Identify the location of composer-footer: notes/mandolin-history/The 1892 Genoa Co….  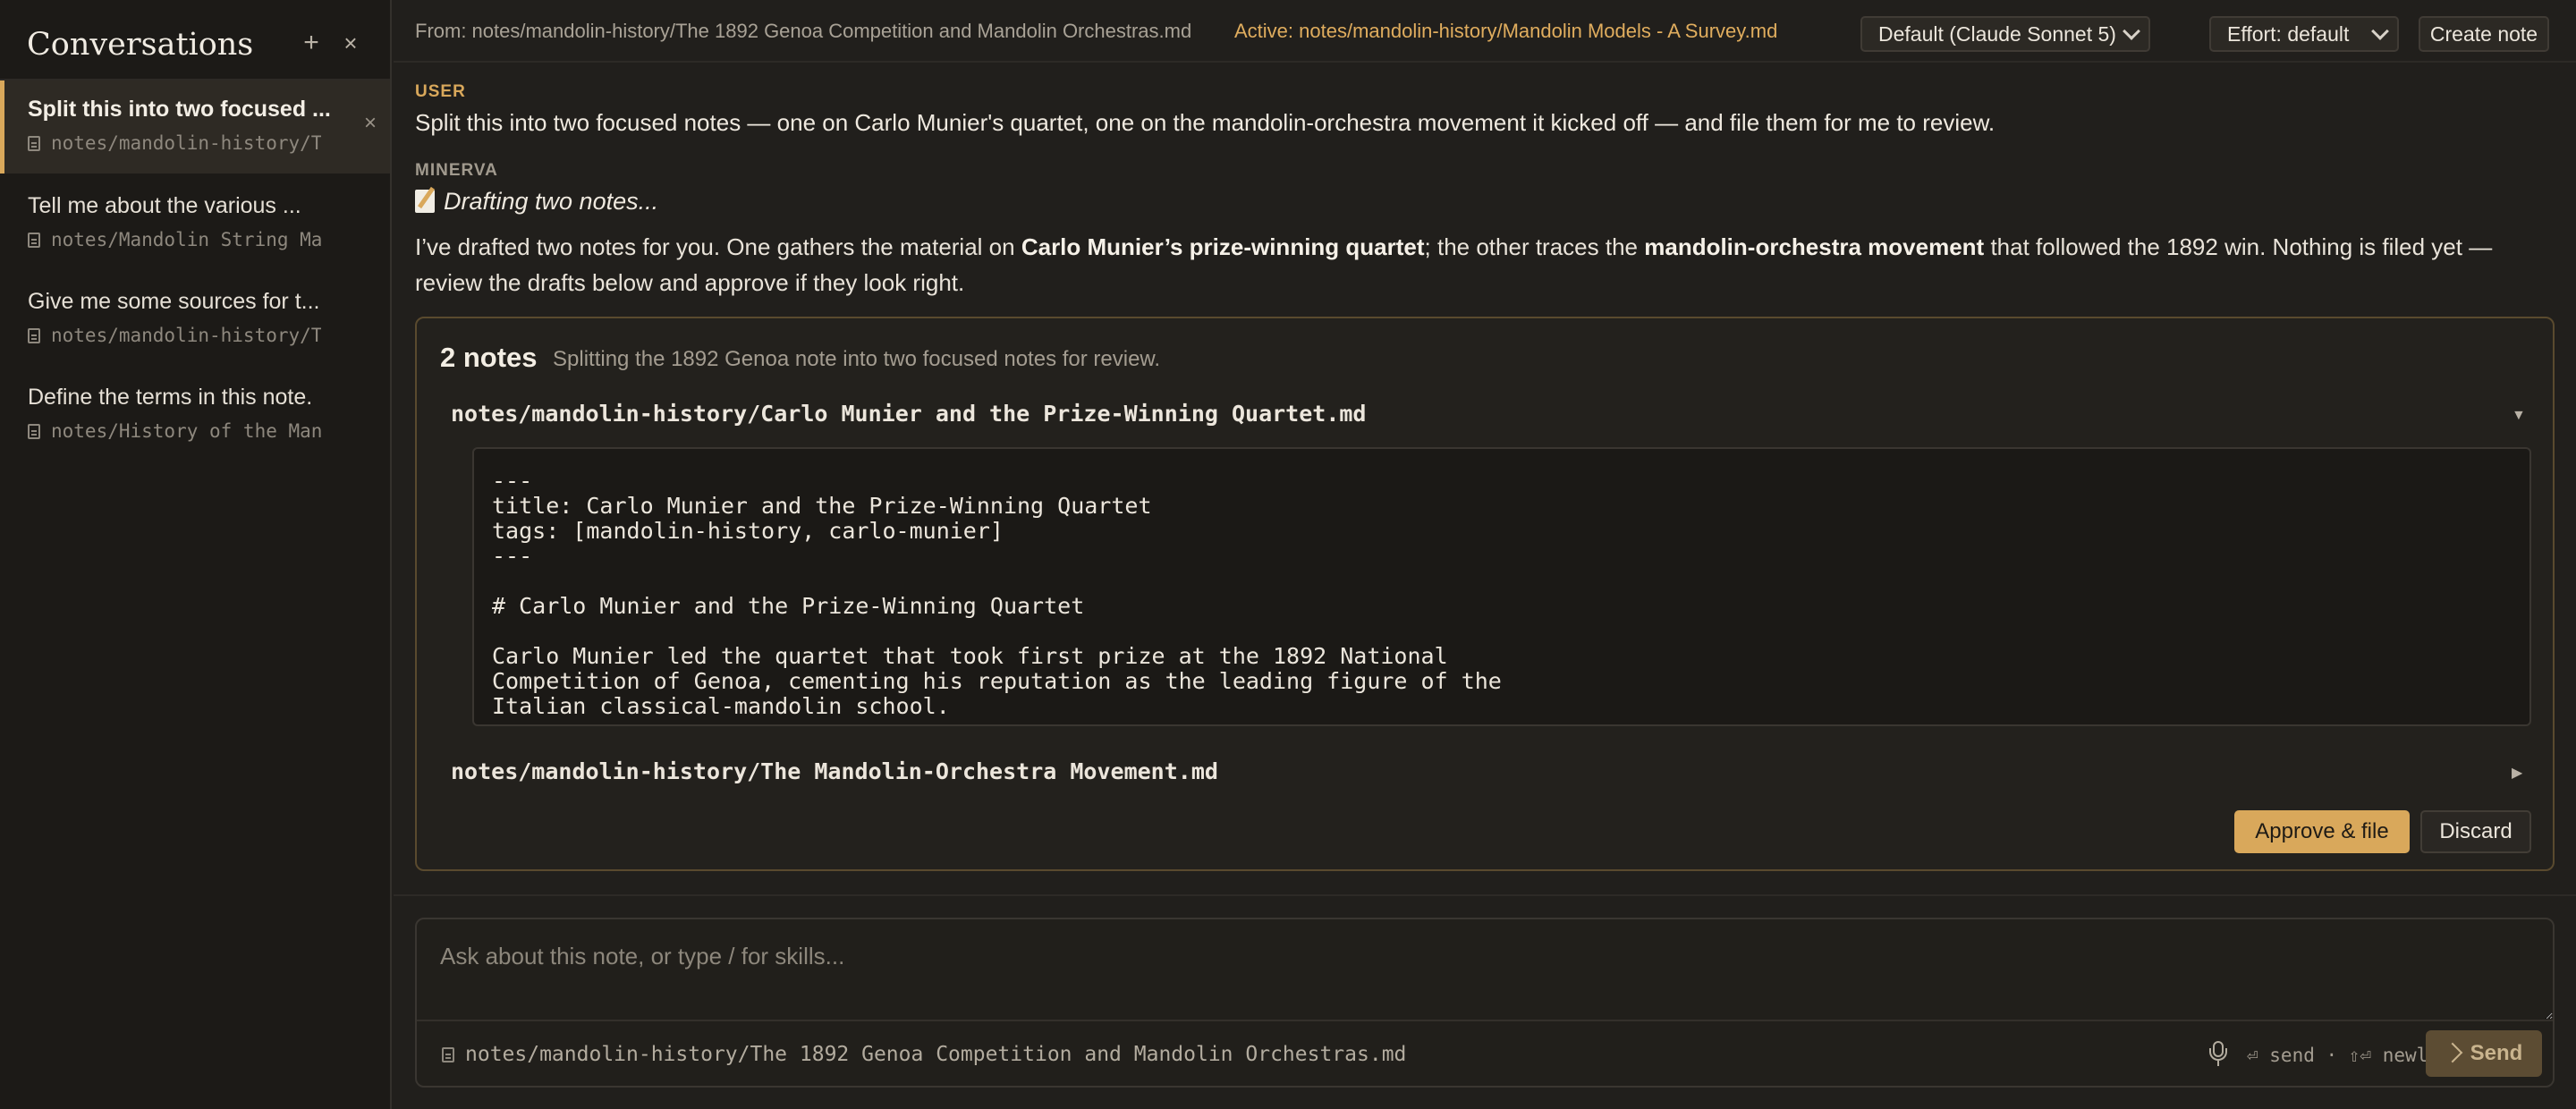
(1485, 1054).